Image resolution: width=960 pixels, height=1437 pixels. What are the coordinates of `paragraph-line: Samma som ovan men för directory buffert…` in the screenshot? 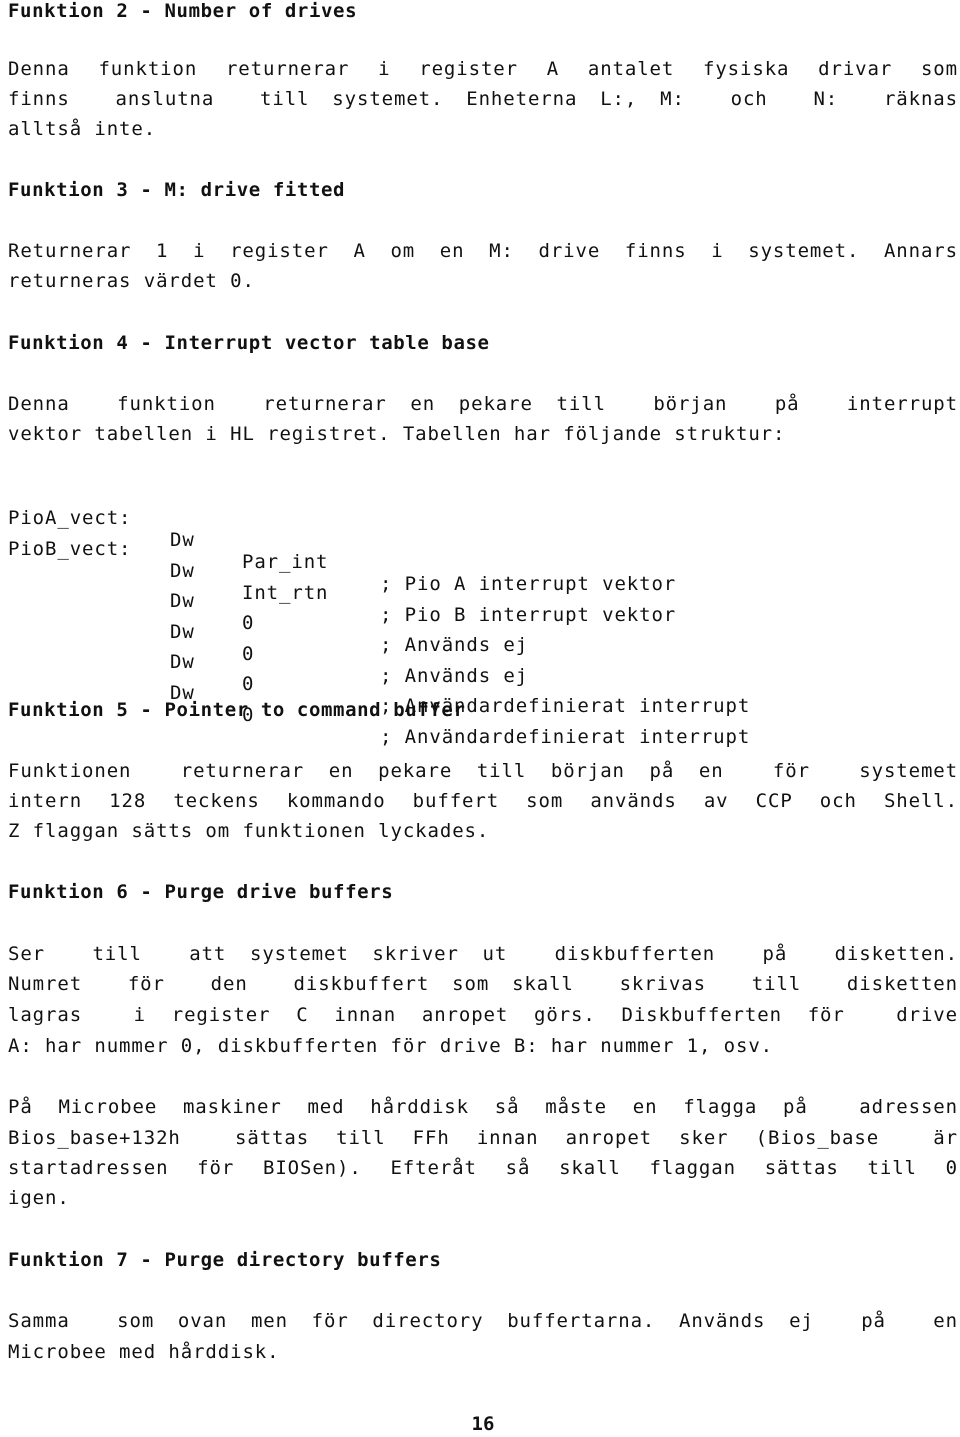 It's located at (483, 1321).